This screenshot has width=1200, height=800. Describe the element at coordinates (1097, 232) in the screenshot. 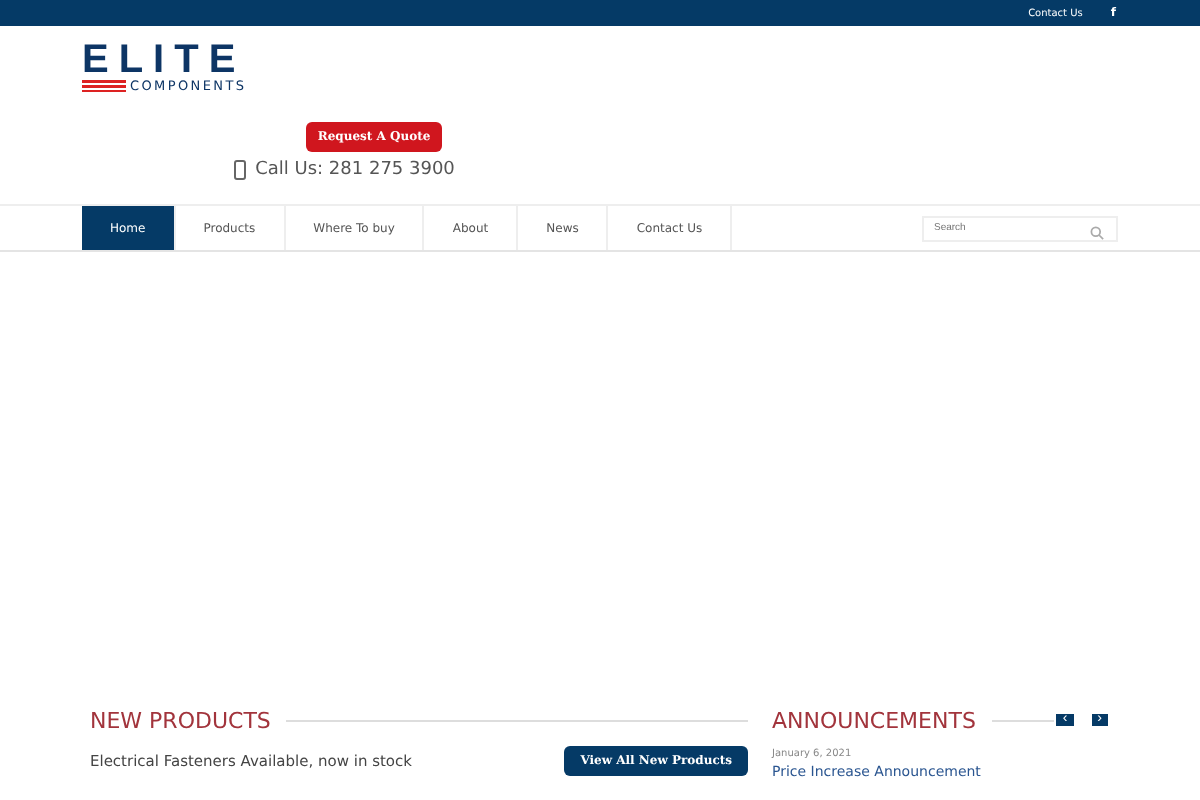

I see `search-icon` at that location.